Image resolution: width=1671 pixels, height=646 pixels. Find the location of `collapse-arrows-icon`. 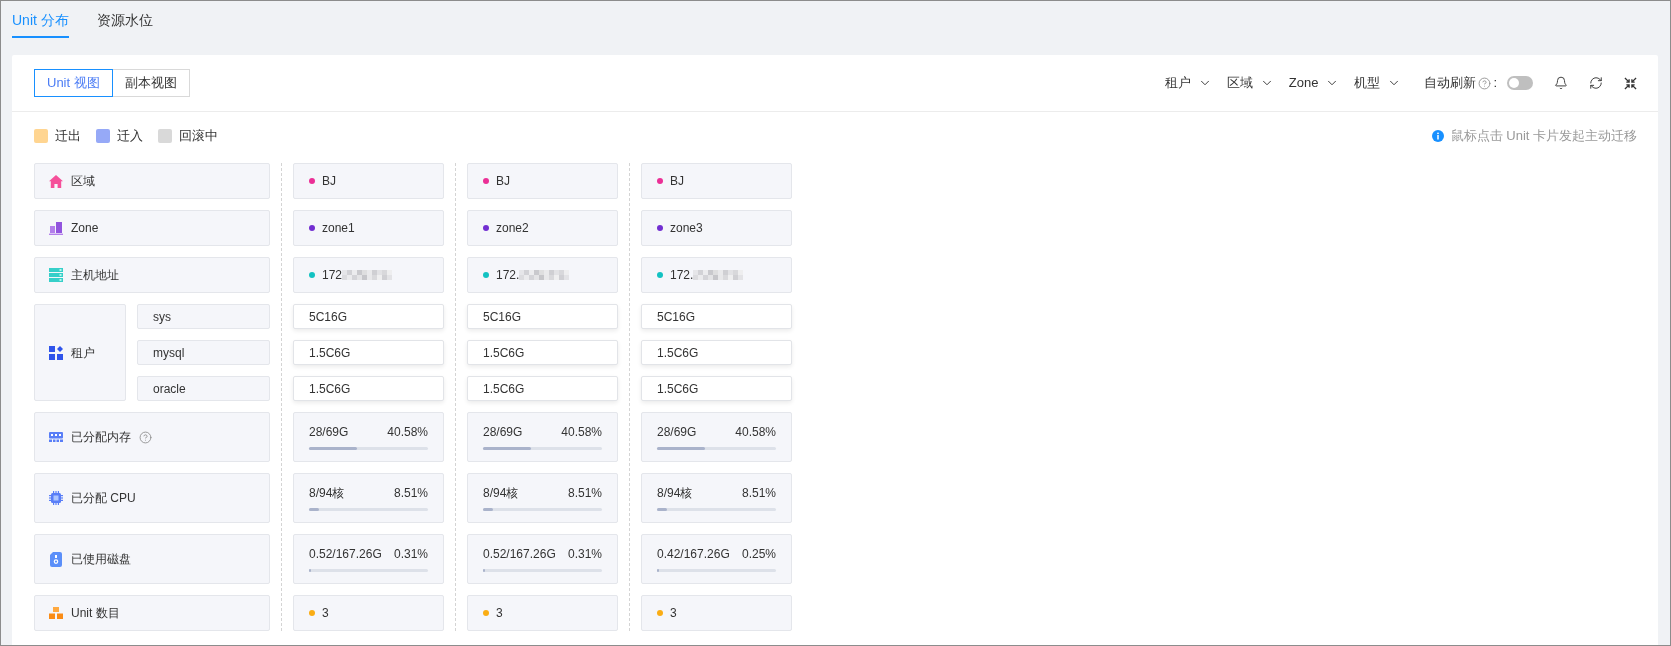

collapse-arrows-icon is located at coordinates (1630, 83).